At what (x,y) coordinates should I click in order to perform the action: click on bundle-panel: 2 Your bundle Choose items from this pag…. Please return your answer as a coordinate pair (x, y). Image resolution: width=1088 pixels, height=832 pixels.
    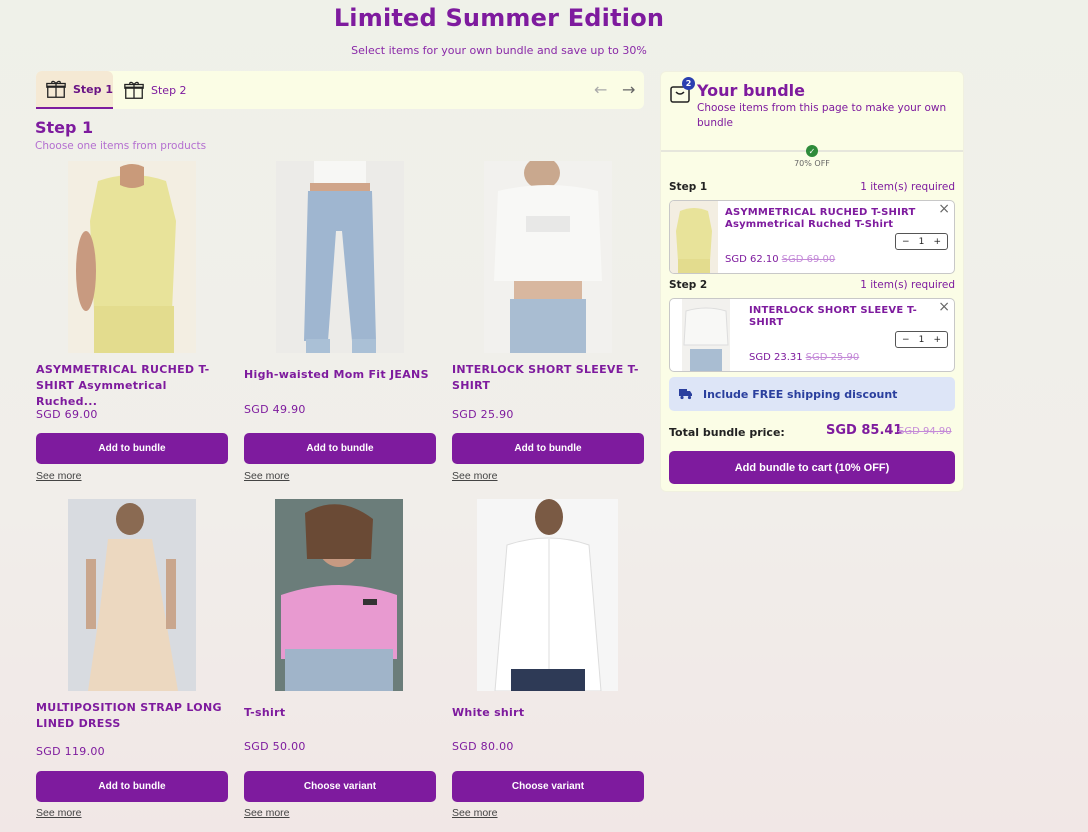
    Looking at the image, I should click on (812, 281).